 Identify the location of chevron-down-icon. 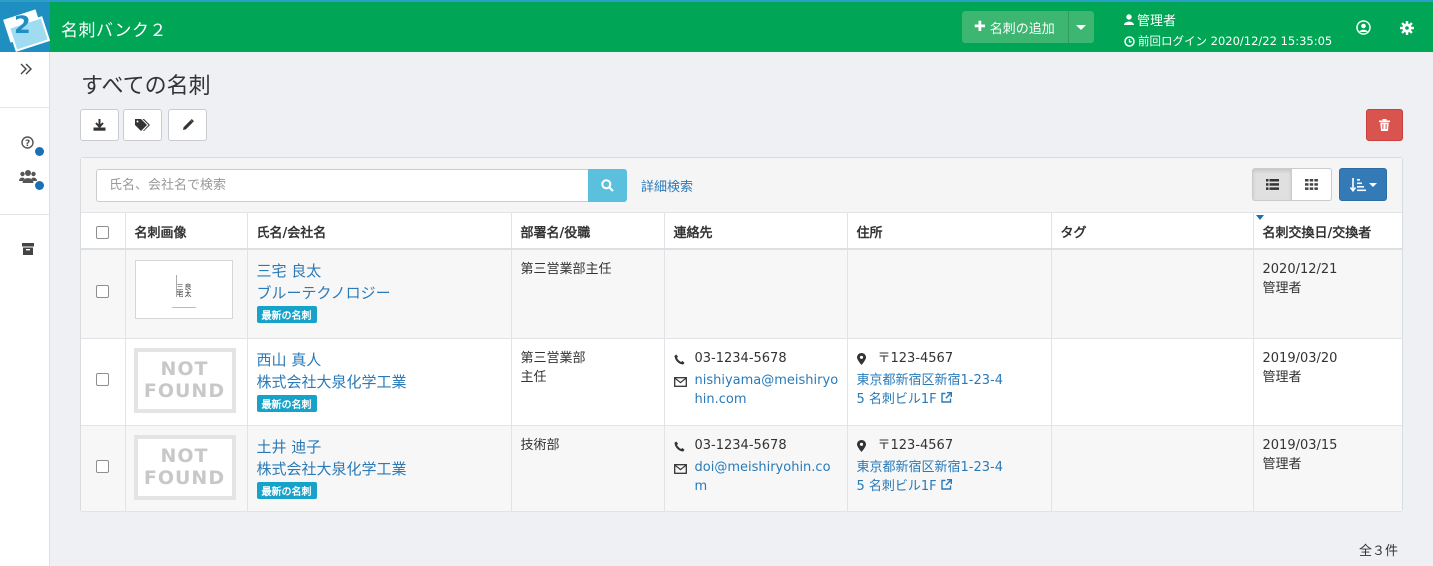
(1372, 184).